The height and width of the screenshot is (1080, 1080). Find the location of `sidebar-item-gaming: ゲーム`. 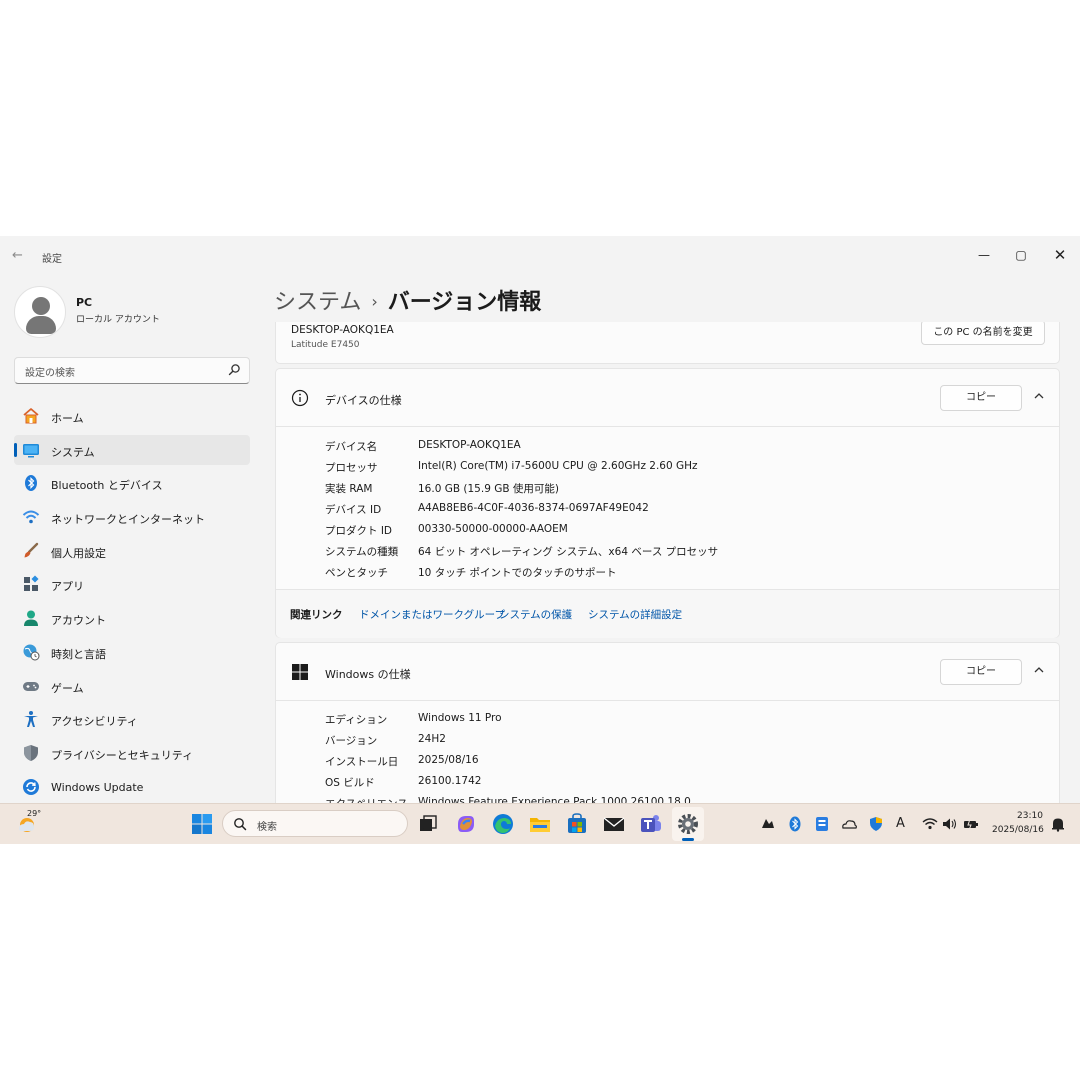

sidebar-item-gaming: ゲーム is located at coordinates (132, 686).